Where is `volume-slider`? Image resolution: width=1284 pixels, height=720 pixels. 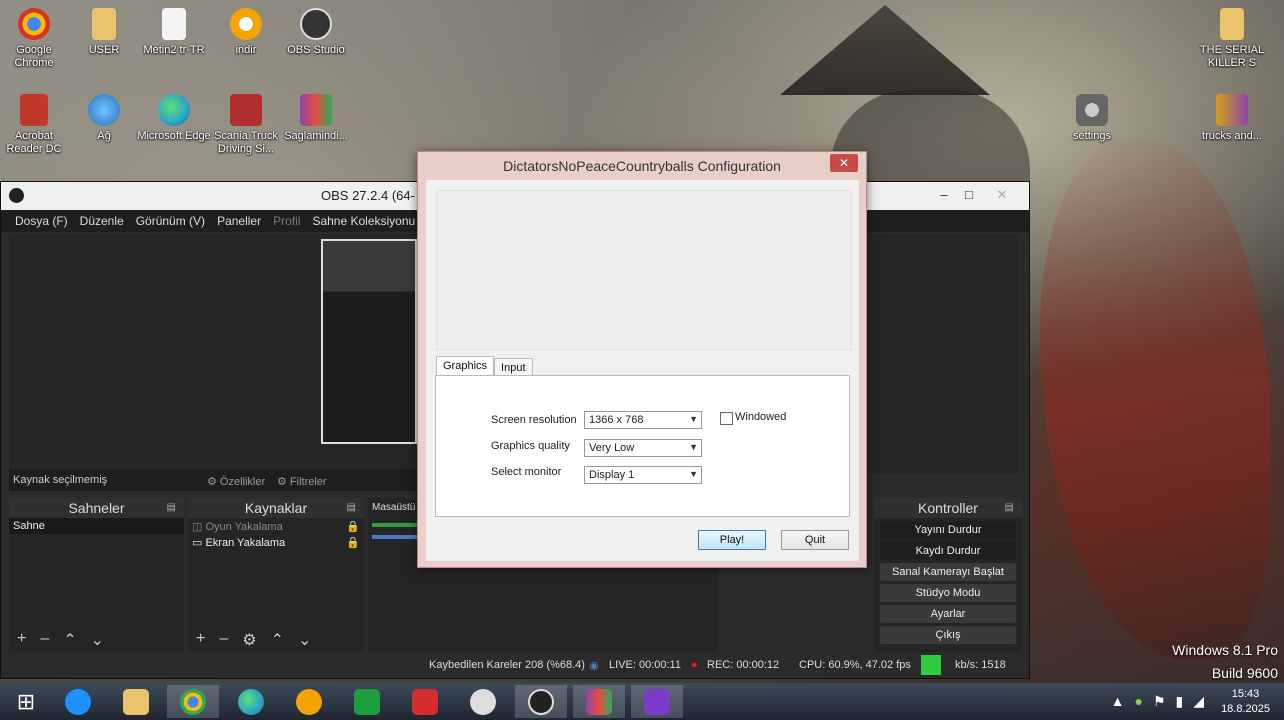
volume-slider is located at coordinates (394, 537).